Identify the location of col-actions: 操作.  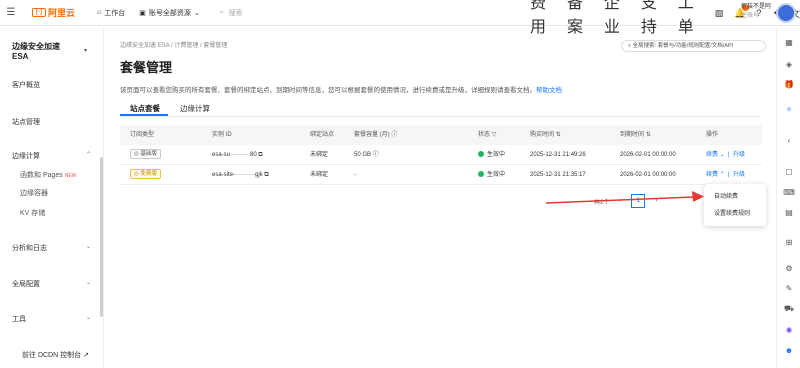
(712, 135).